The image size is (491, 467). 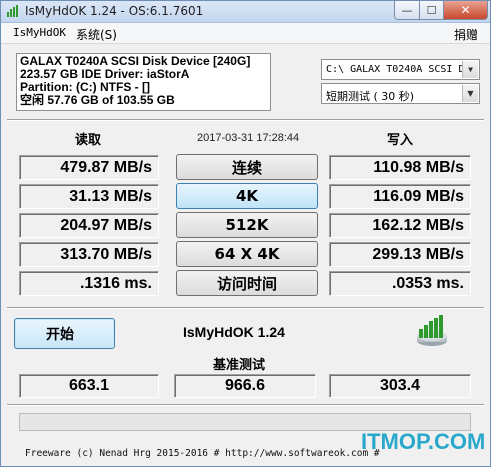 I want to click on read-value-4k: 31.13 MB/s, so click(x=89, y=196).